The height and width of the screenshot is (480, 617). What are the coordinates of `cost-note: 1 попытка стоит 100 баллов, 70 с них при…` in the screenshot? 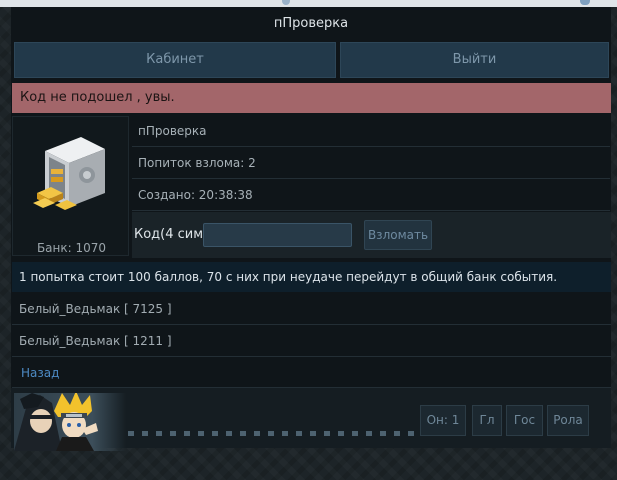 It's located at (311, 277).